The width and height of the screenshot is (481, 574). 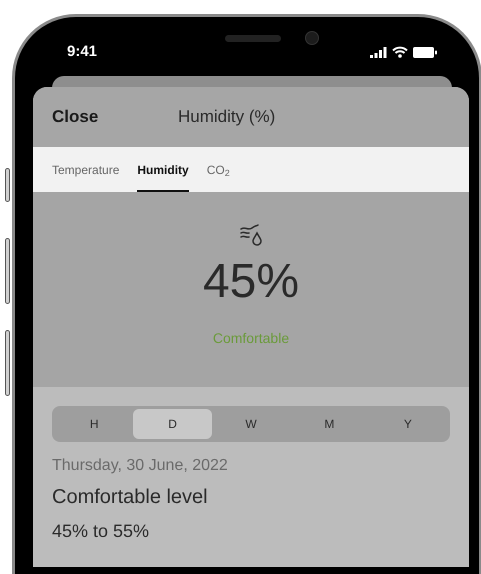 I want to click on tab: CO$_{2}$, so click(x=218, y=169).